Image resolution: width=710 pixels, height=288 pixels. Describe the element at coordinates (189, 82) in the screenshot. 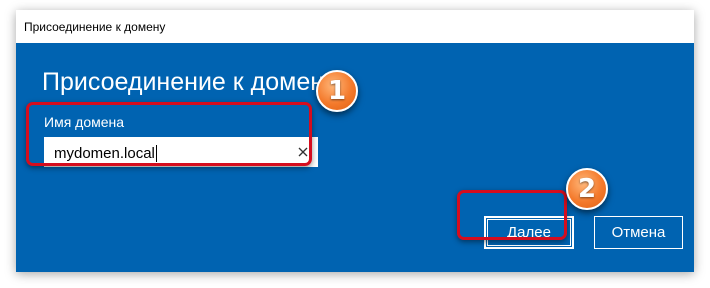

I see `dialog-title: Присоединение к домену` at that location.